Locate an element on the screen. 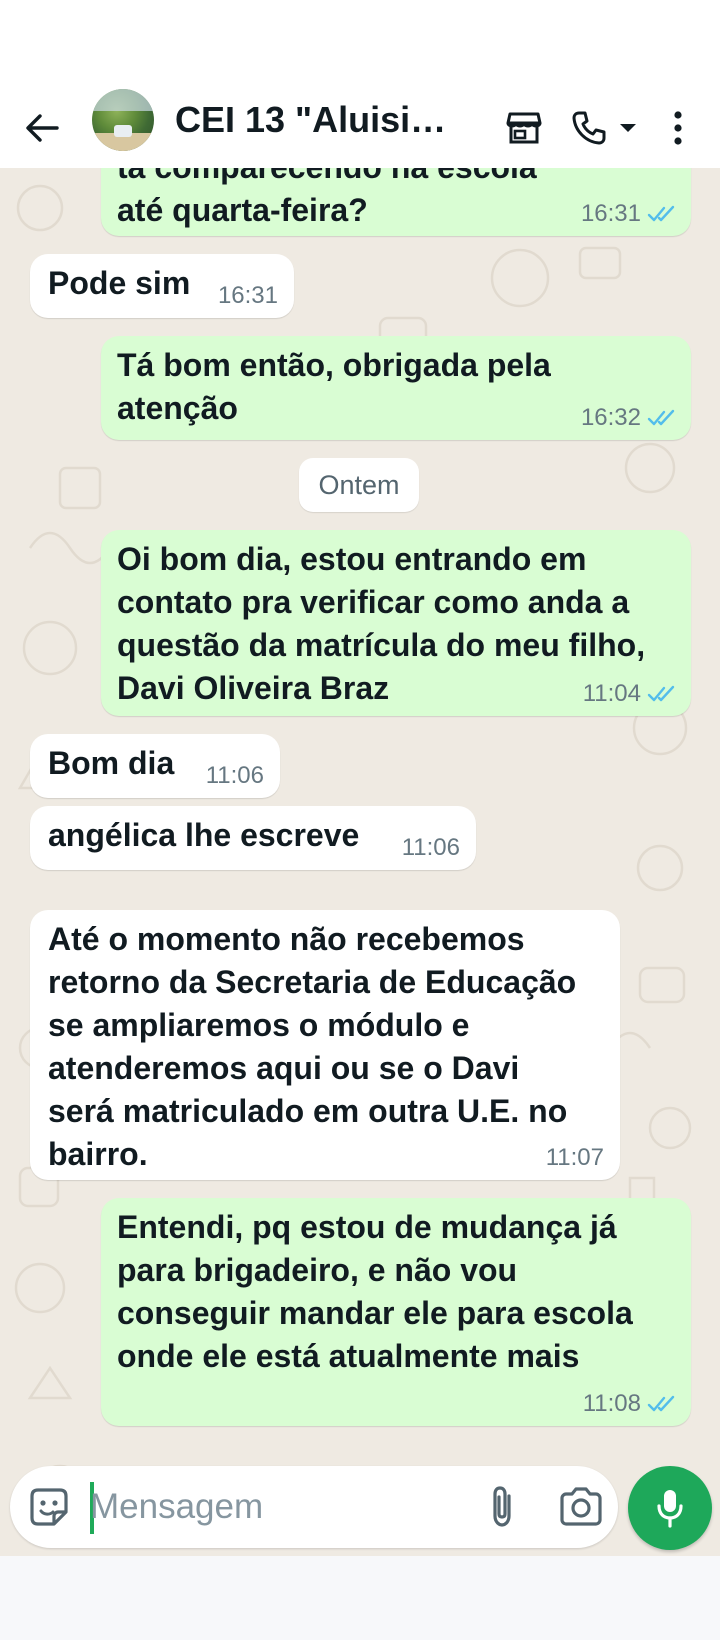  store-icon is located at coordinates (524, 128).